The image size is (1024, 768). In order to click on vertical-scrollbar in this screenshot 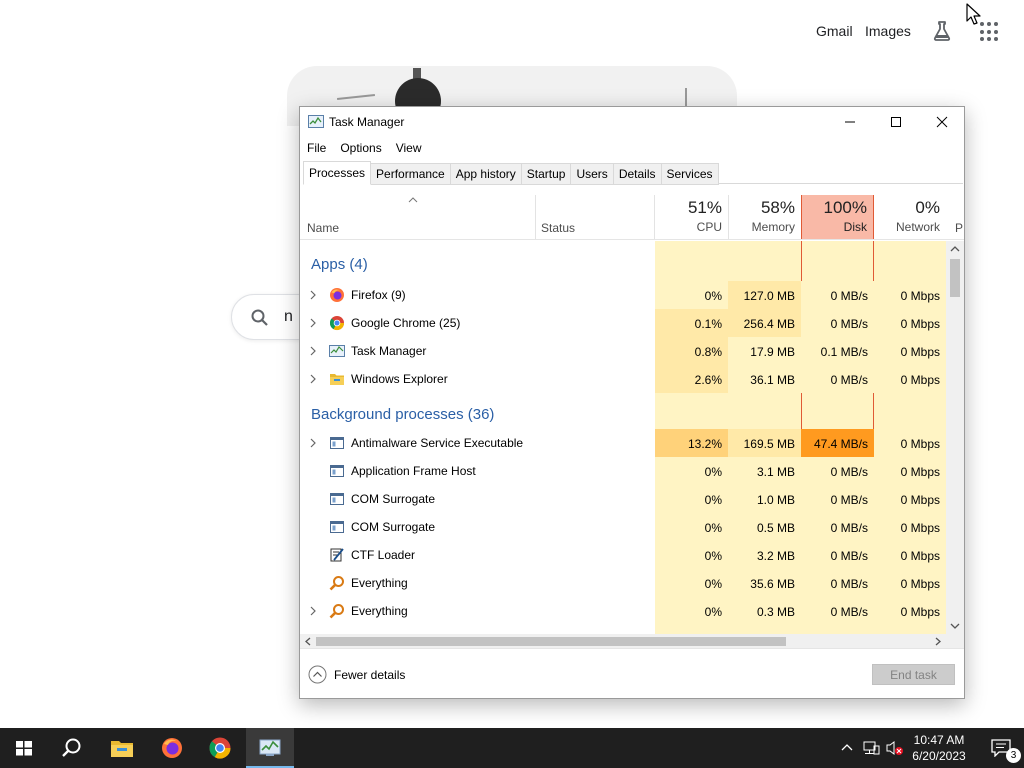, I will do `click(955, 437)`.